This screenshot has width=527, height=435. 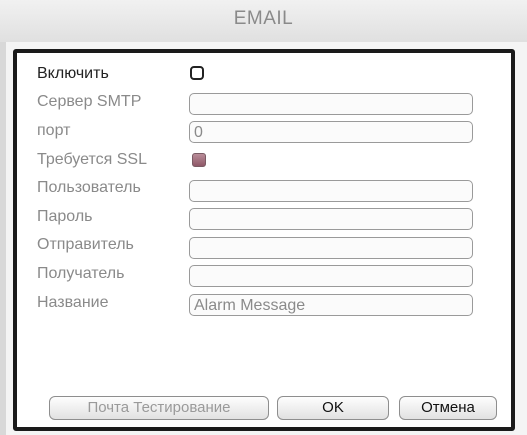 What do you see at coordinates (448, 408) in the screenshot?
I see `cancel-button: Отмена` at bounding box center [448, 408].